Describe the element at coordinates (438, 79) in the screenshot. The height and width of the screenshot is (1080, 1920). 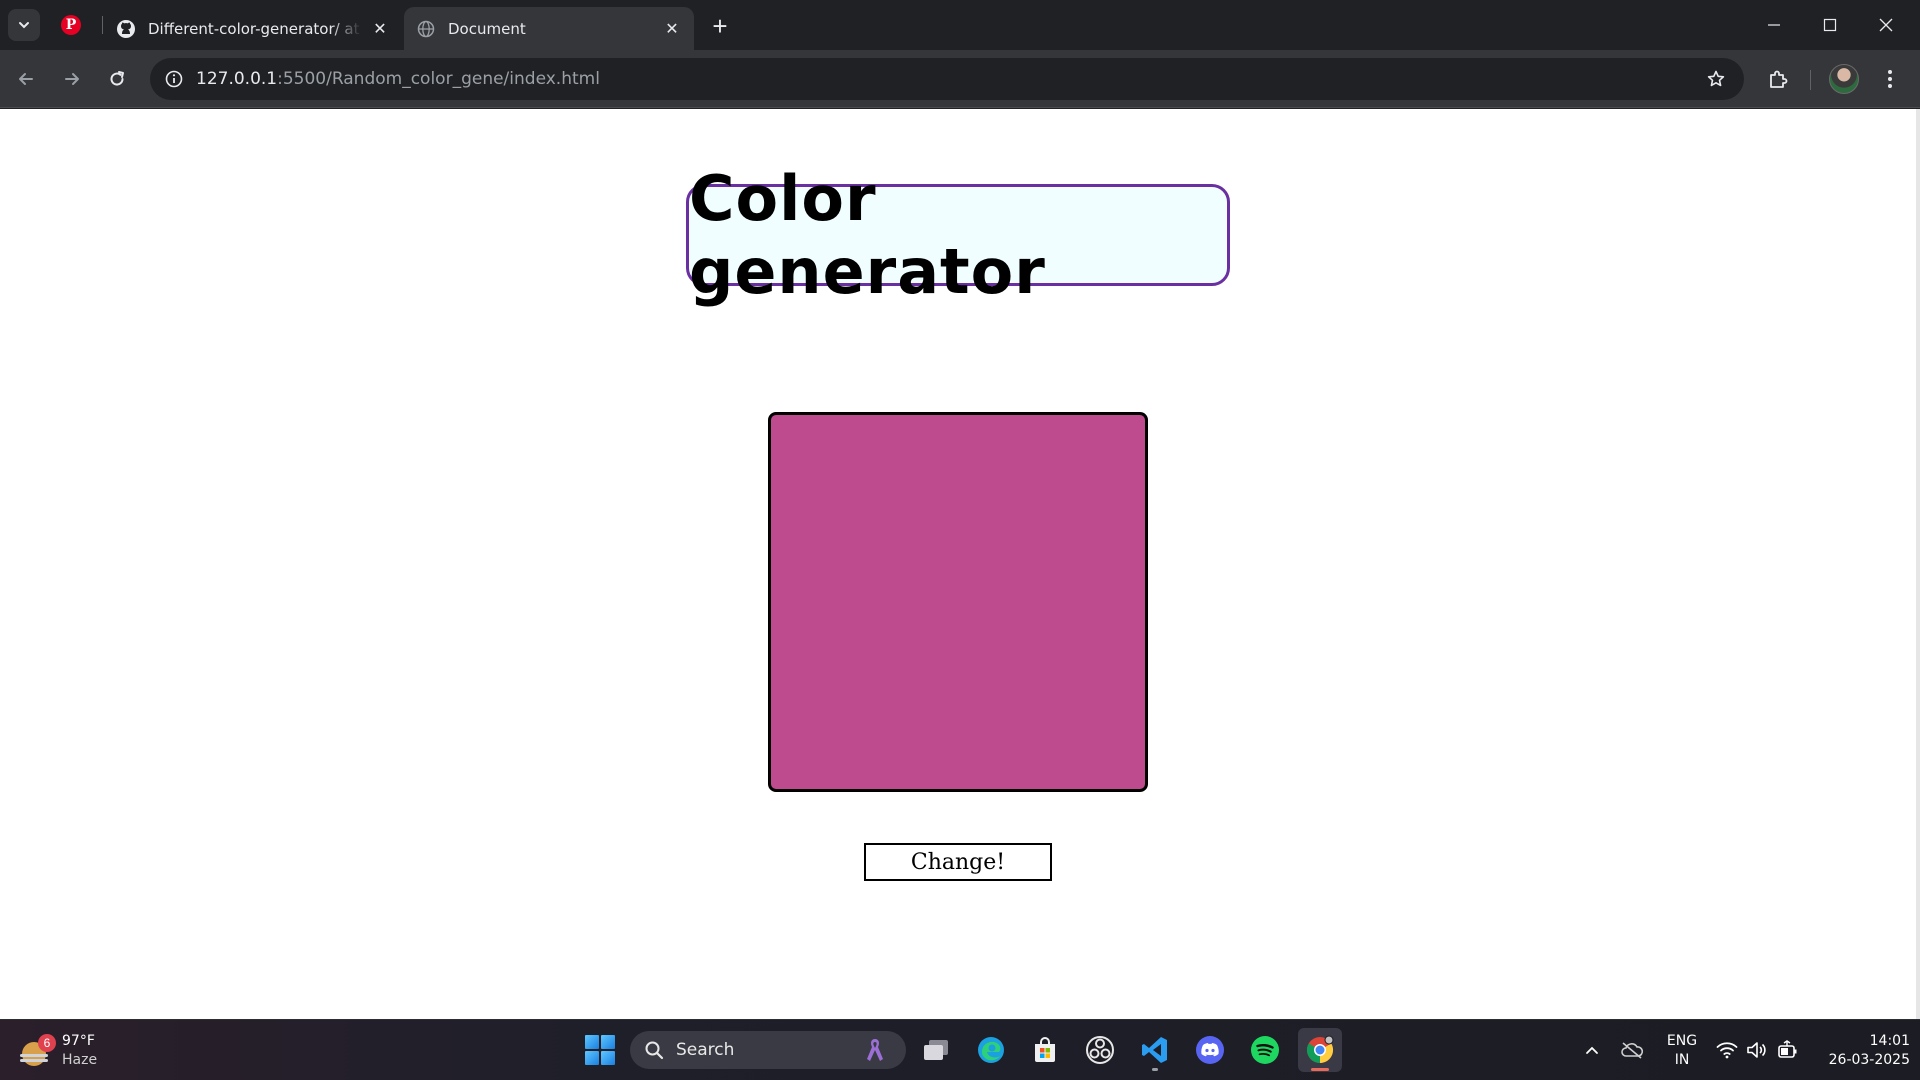
I see `url-path: :5500/Random_color_gene/index.html` at that location.